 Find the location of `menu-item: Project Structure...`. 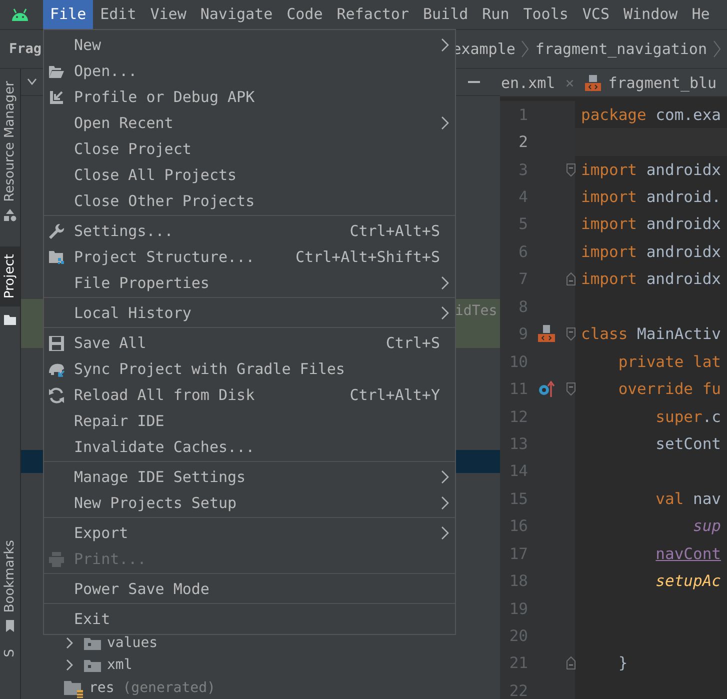

menu-item: Project Structure... is located at coordinates (164, 257).